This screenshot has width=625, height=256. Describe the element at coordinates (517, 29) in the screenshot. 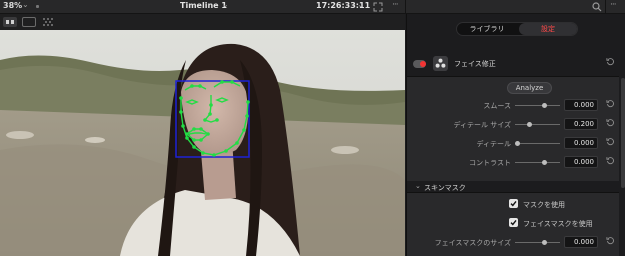

I see `panel-tab-switcher: ライブラリ 設定` at that location.